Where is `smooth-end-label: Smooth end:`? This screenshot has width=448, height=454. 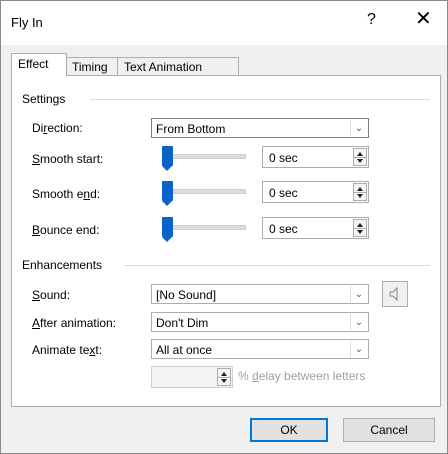
smooth-end-label: Smooth end: is located at coordinates (66, 194).